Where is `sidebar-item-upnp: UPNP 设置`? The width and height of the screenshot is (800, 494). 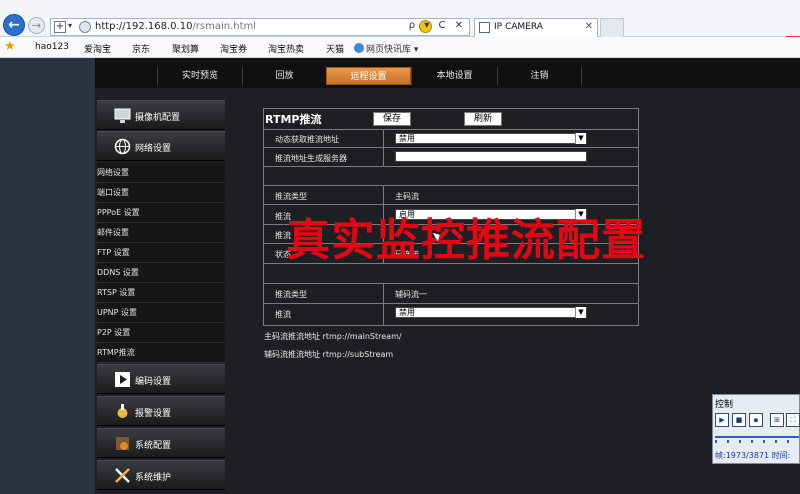
sidebar-item-upnp: UPNP 设置 is located at coordinates (161, 313).